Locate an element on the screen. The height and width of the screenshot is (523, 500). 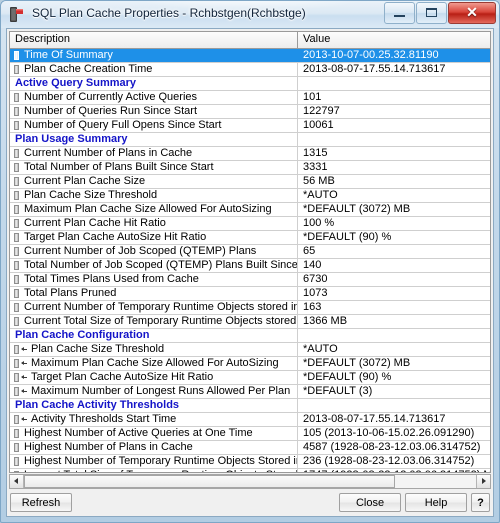
close-icon: ✕ is located at coordinates (472, 12).